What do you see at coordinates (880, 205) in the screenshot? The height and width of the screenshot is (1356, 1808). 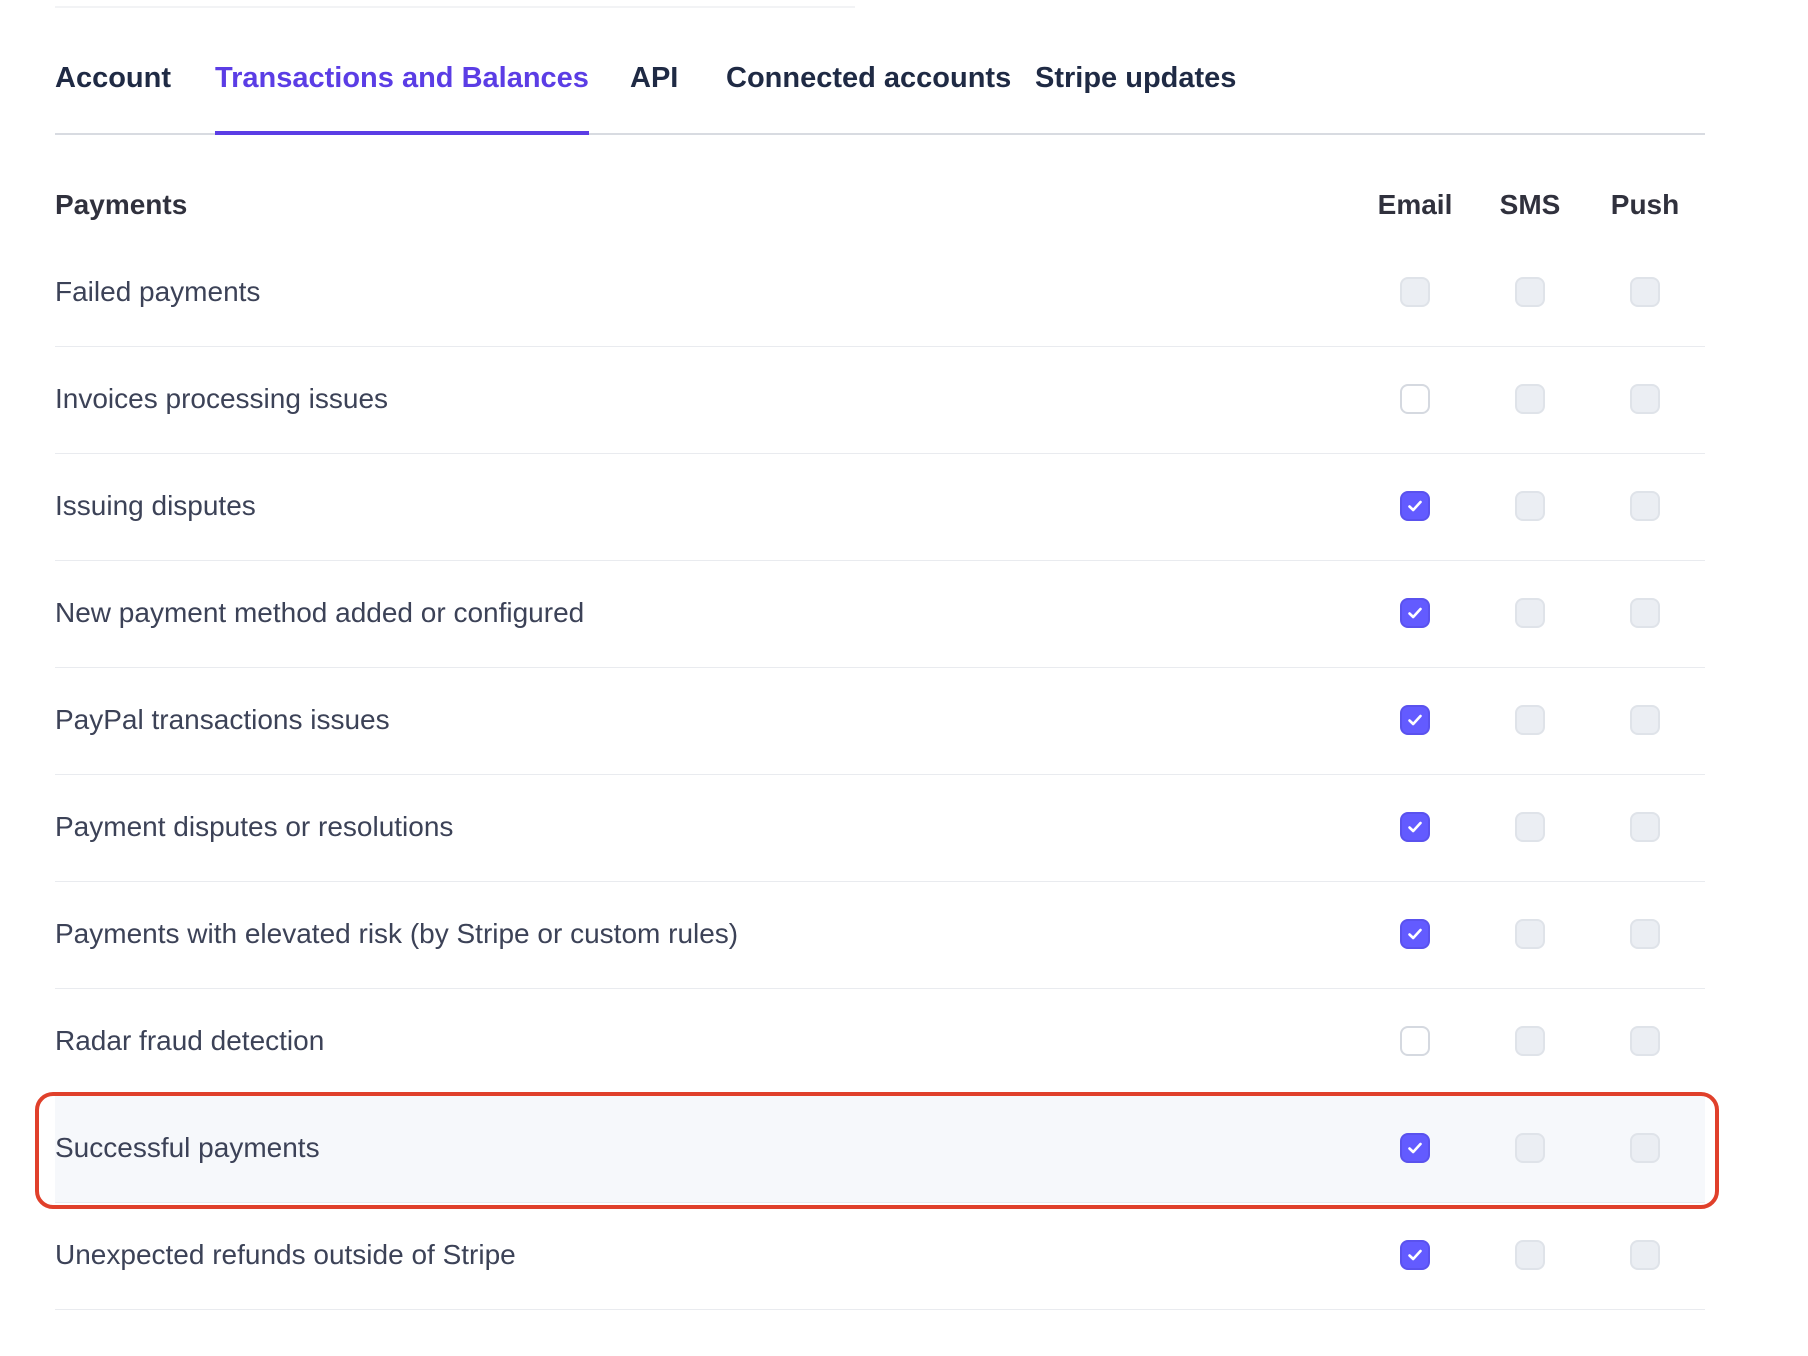 I see `section-header: Payments Email SMS Push` at bounding box center [880, 205].